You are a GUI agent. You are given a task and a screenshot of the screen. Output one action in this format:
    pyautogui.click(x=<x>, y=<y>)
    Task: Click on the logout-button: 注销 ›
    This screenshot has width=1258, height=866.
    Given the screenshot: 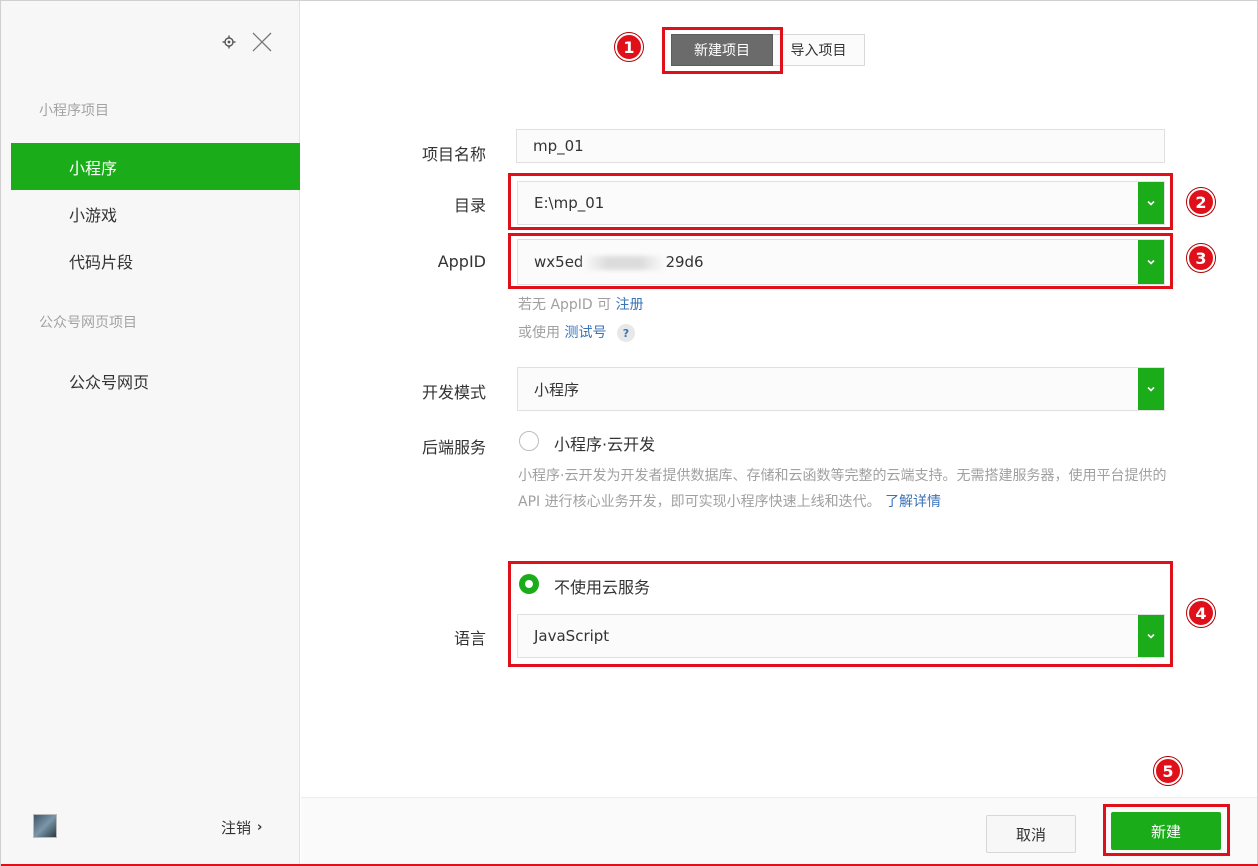 What is the action you would take?
    pyautogui.click(x=241, y=827)
    